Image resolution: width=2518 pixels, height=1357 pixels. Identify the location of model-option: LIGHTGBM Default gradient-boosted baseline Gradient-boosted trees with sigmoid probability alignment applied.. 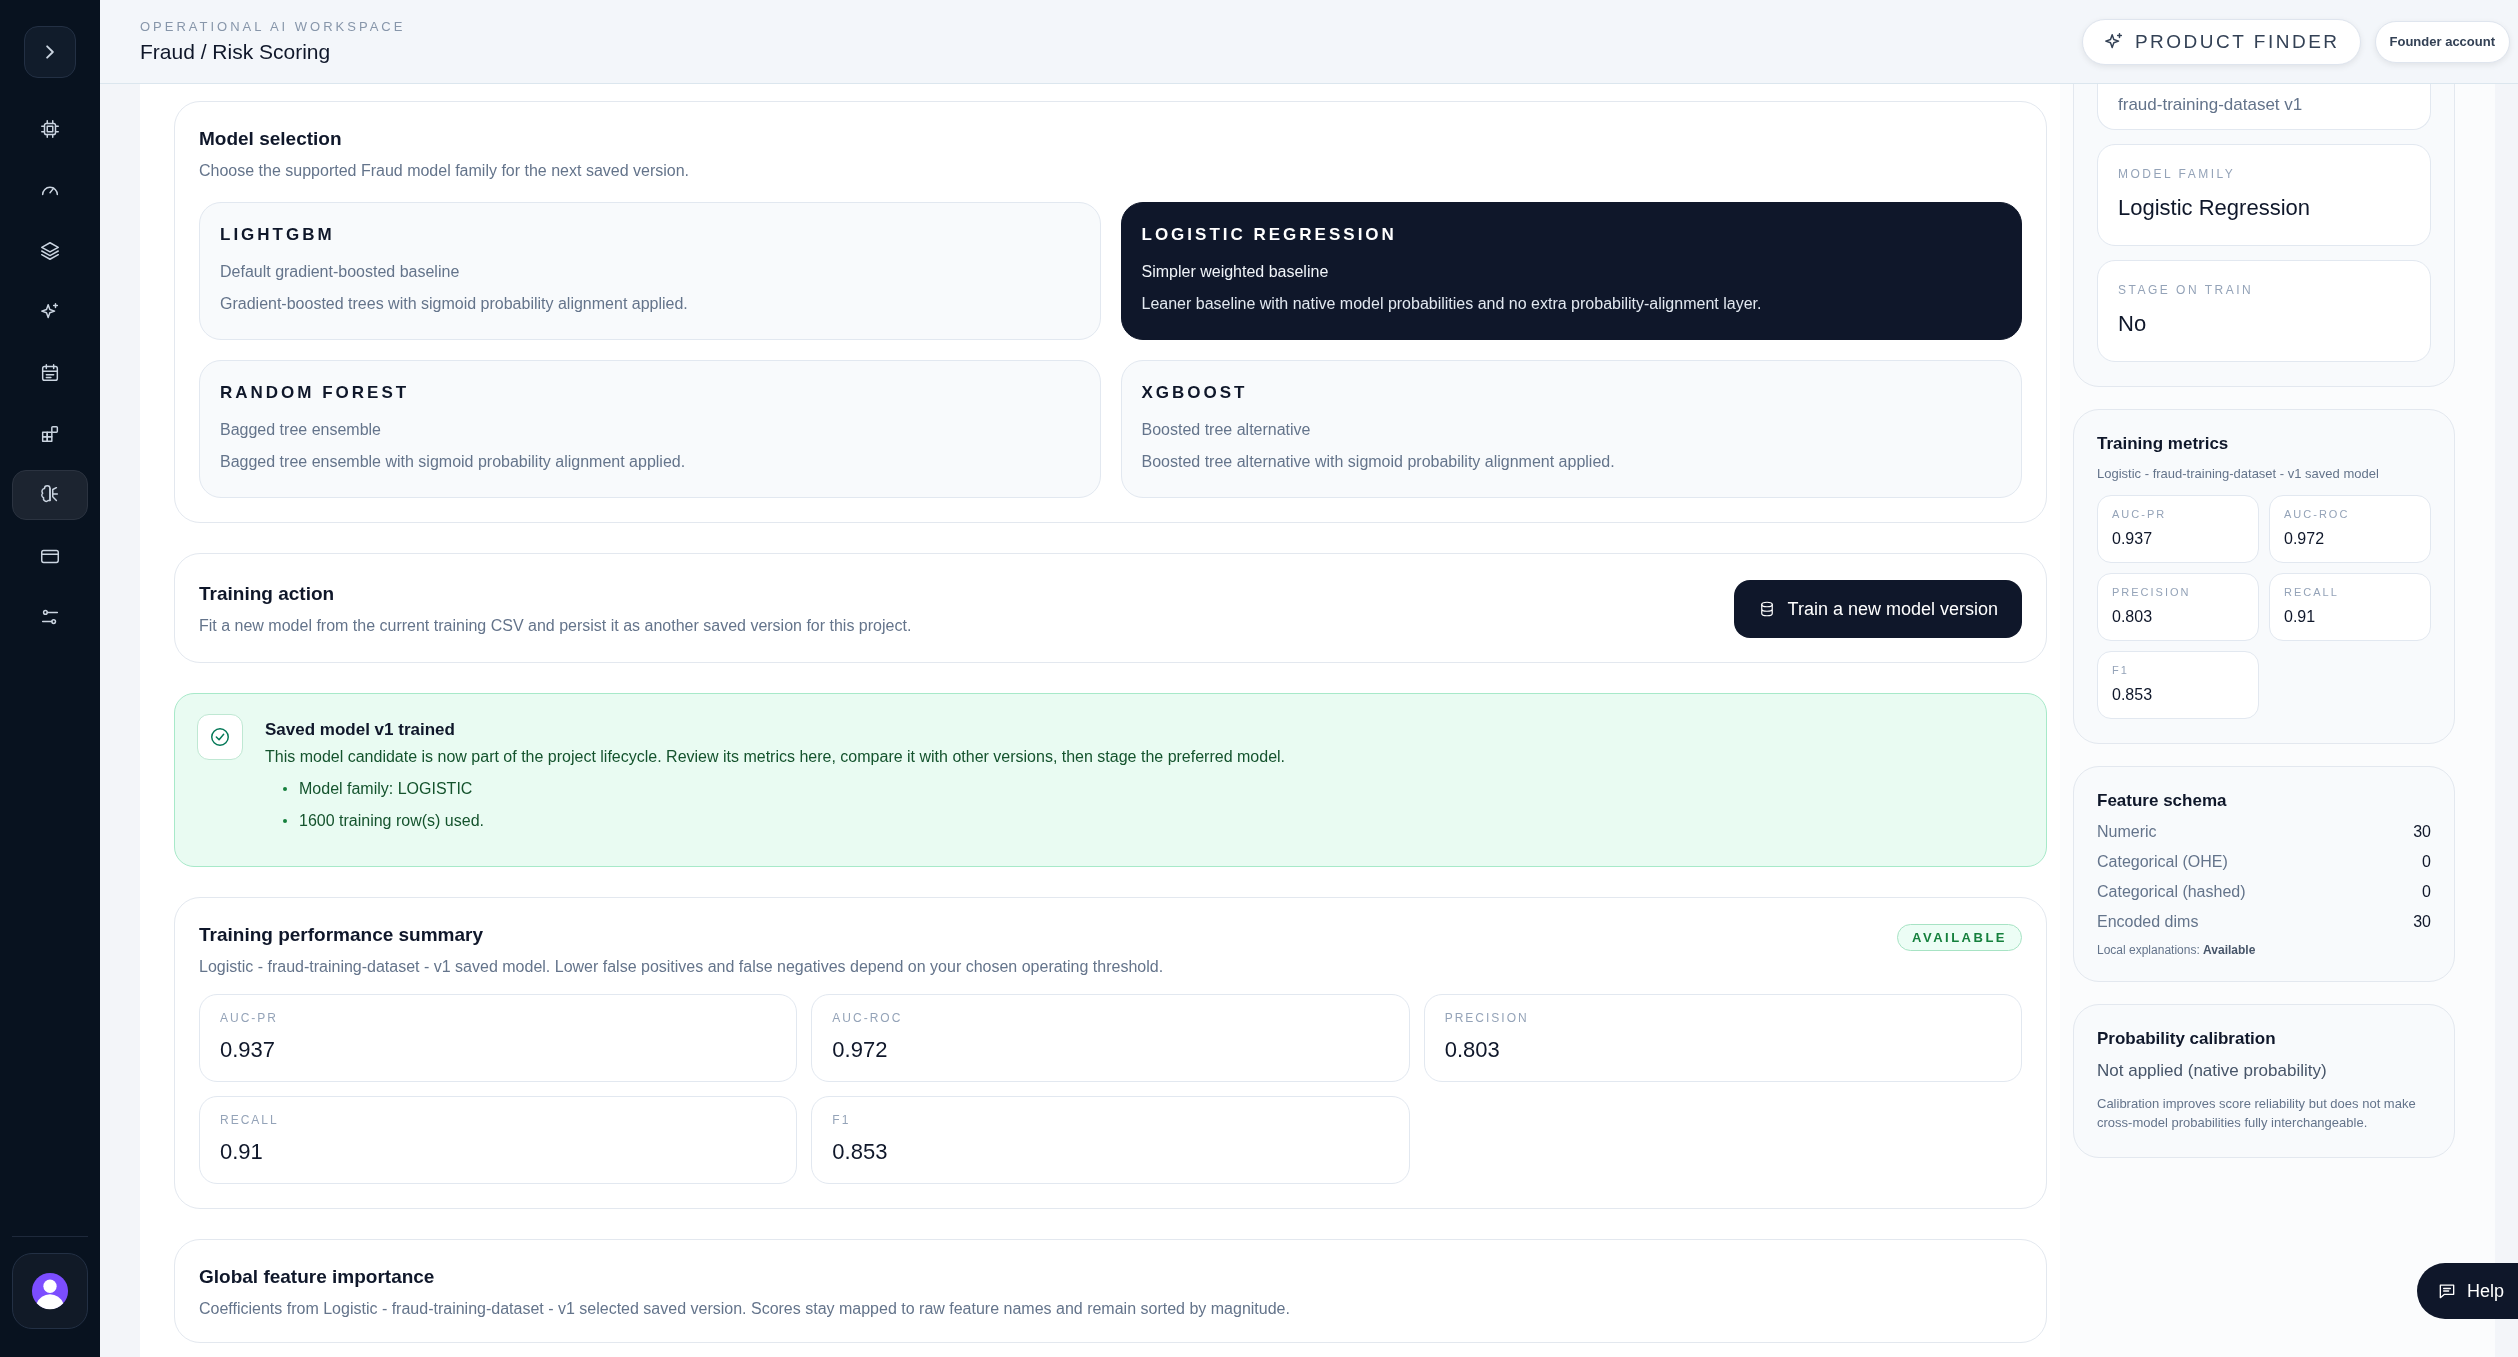
(650, 271).